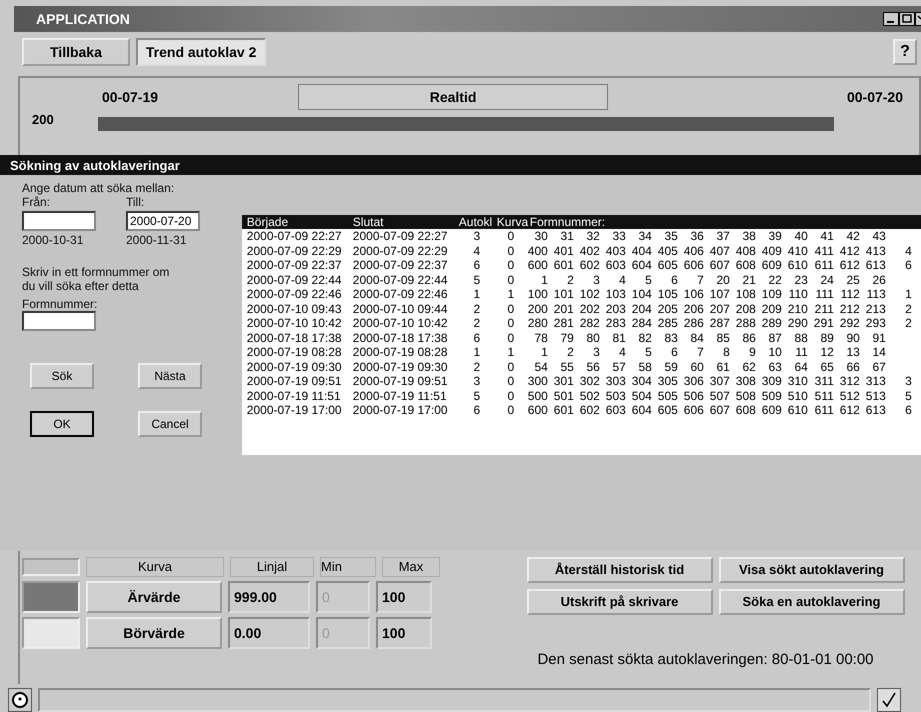  Describe the element at coordinates (700, 279) in the screenshot. I see `table-cell-text: 7` at that location.